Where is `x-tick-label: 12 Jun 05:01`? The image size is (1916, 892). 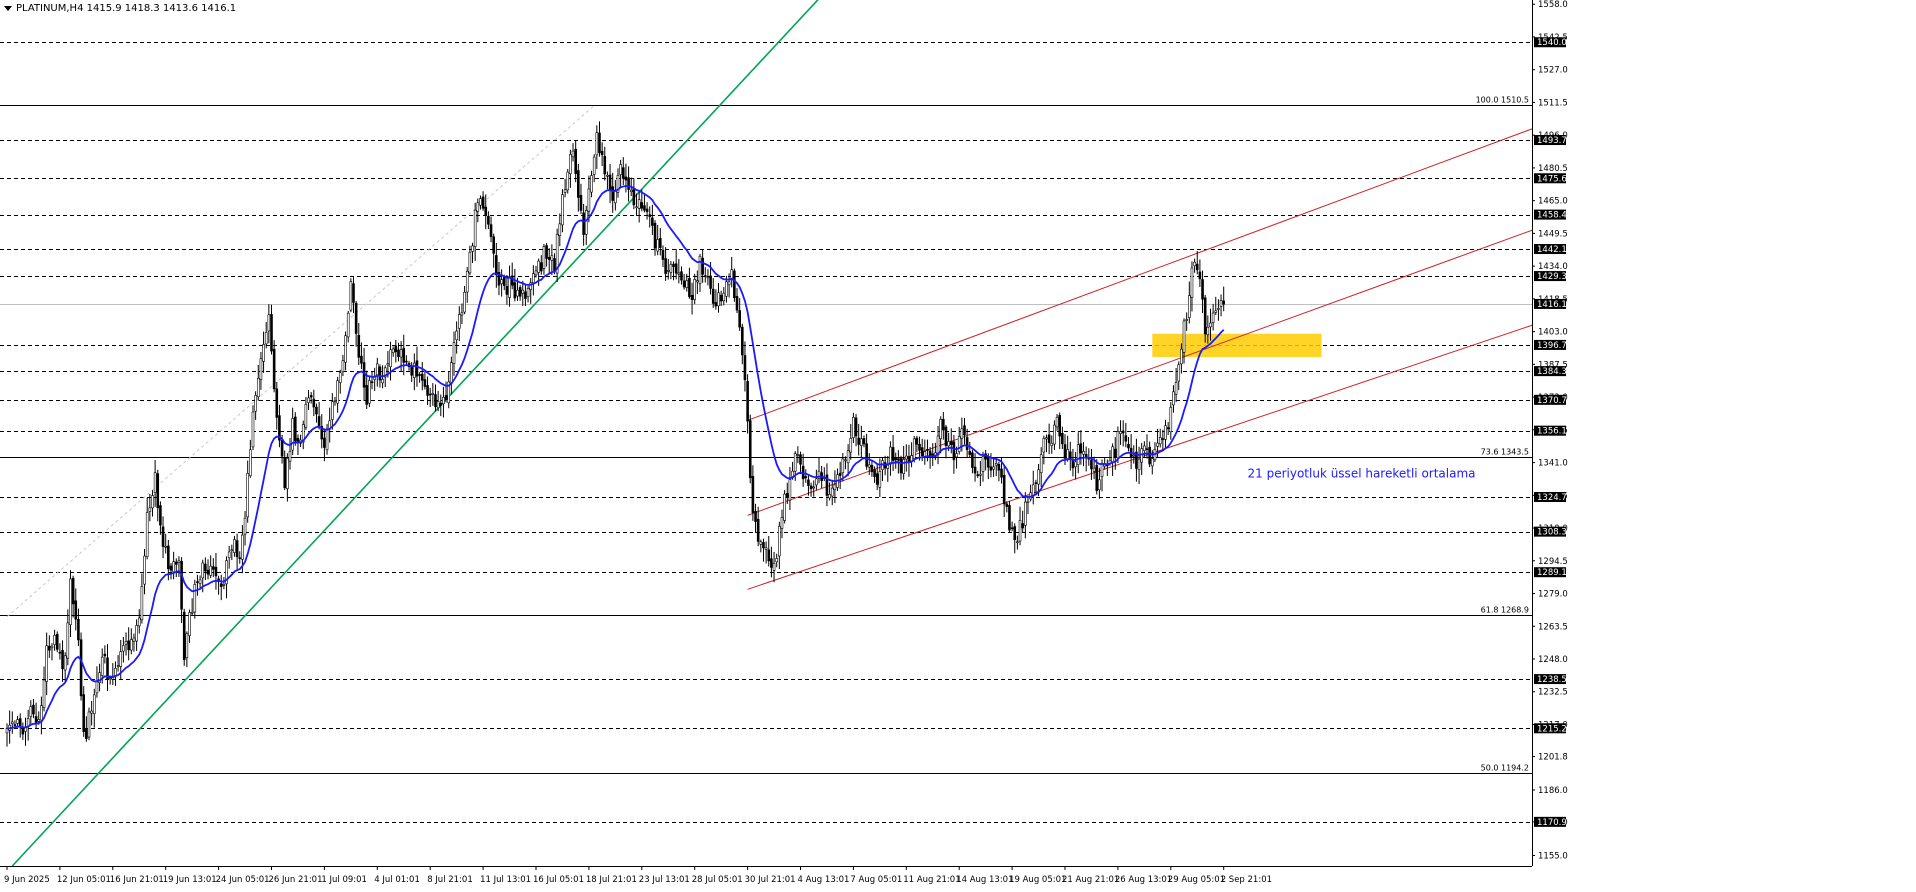 x-tick-label: 12 Jun 05:01 is located at coordinates (84, 880).